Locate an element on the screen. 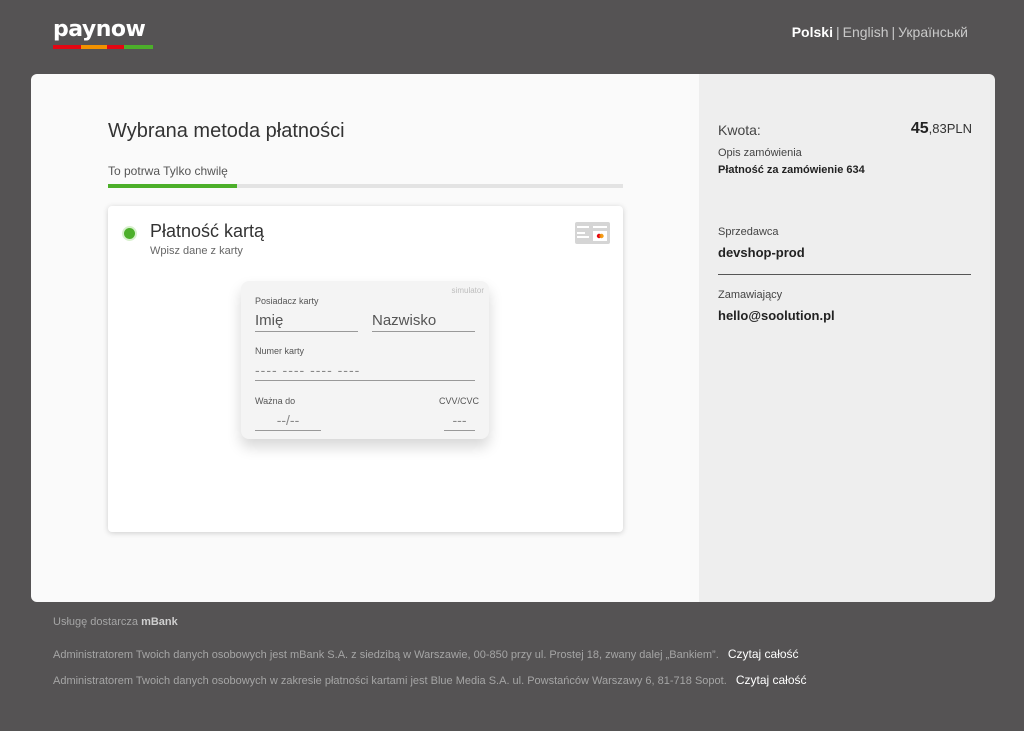 The width and height of the screenshot is (1024, 731). expiry-label: Ważna do is located at coordinates (275, 401).